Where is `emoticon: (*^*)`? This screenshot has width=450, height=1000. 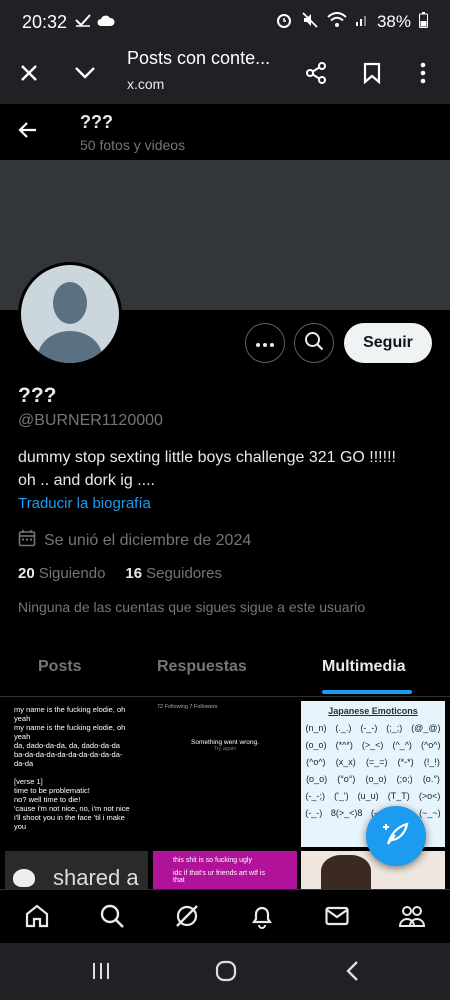
emoticon: (*^*) is located at coordinates (344, 745).